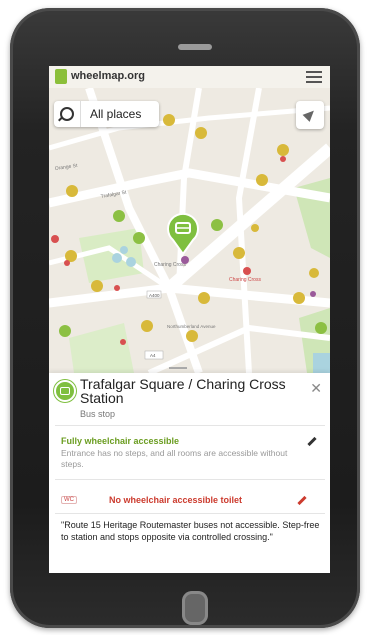 The image size is (370, 635). Describe the element at coordinates (195, 47) in the screenshot. I see `speaker-grille` at that location.